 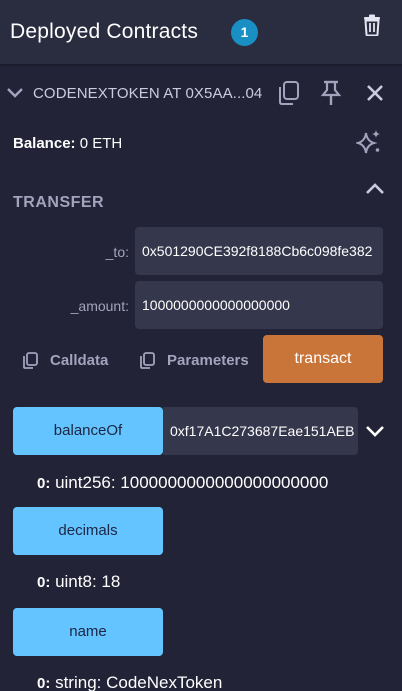 I want to click on calldata-button: Calldata, so click(x=65, y=360).